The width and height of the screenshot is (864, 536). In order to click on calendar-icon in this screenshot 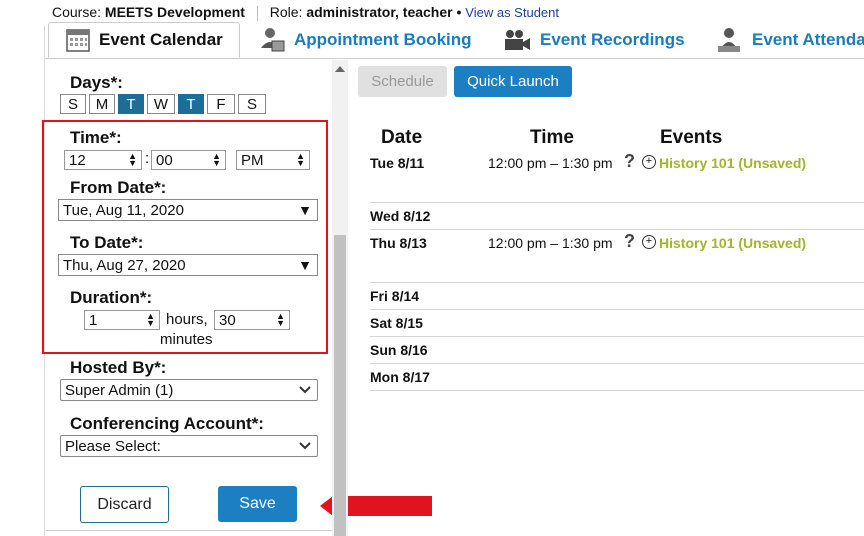, I will do `click(78, 40)`.